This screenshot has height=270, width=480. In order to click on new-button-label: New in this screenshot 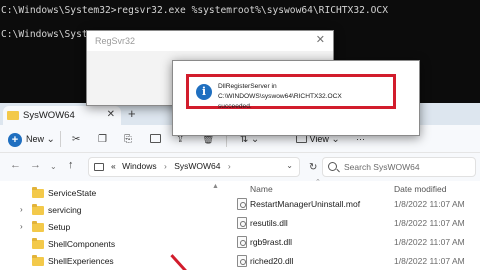, I will do `click(35, 139)`.